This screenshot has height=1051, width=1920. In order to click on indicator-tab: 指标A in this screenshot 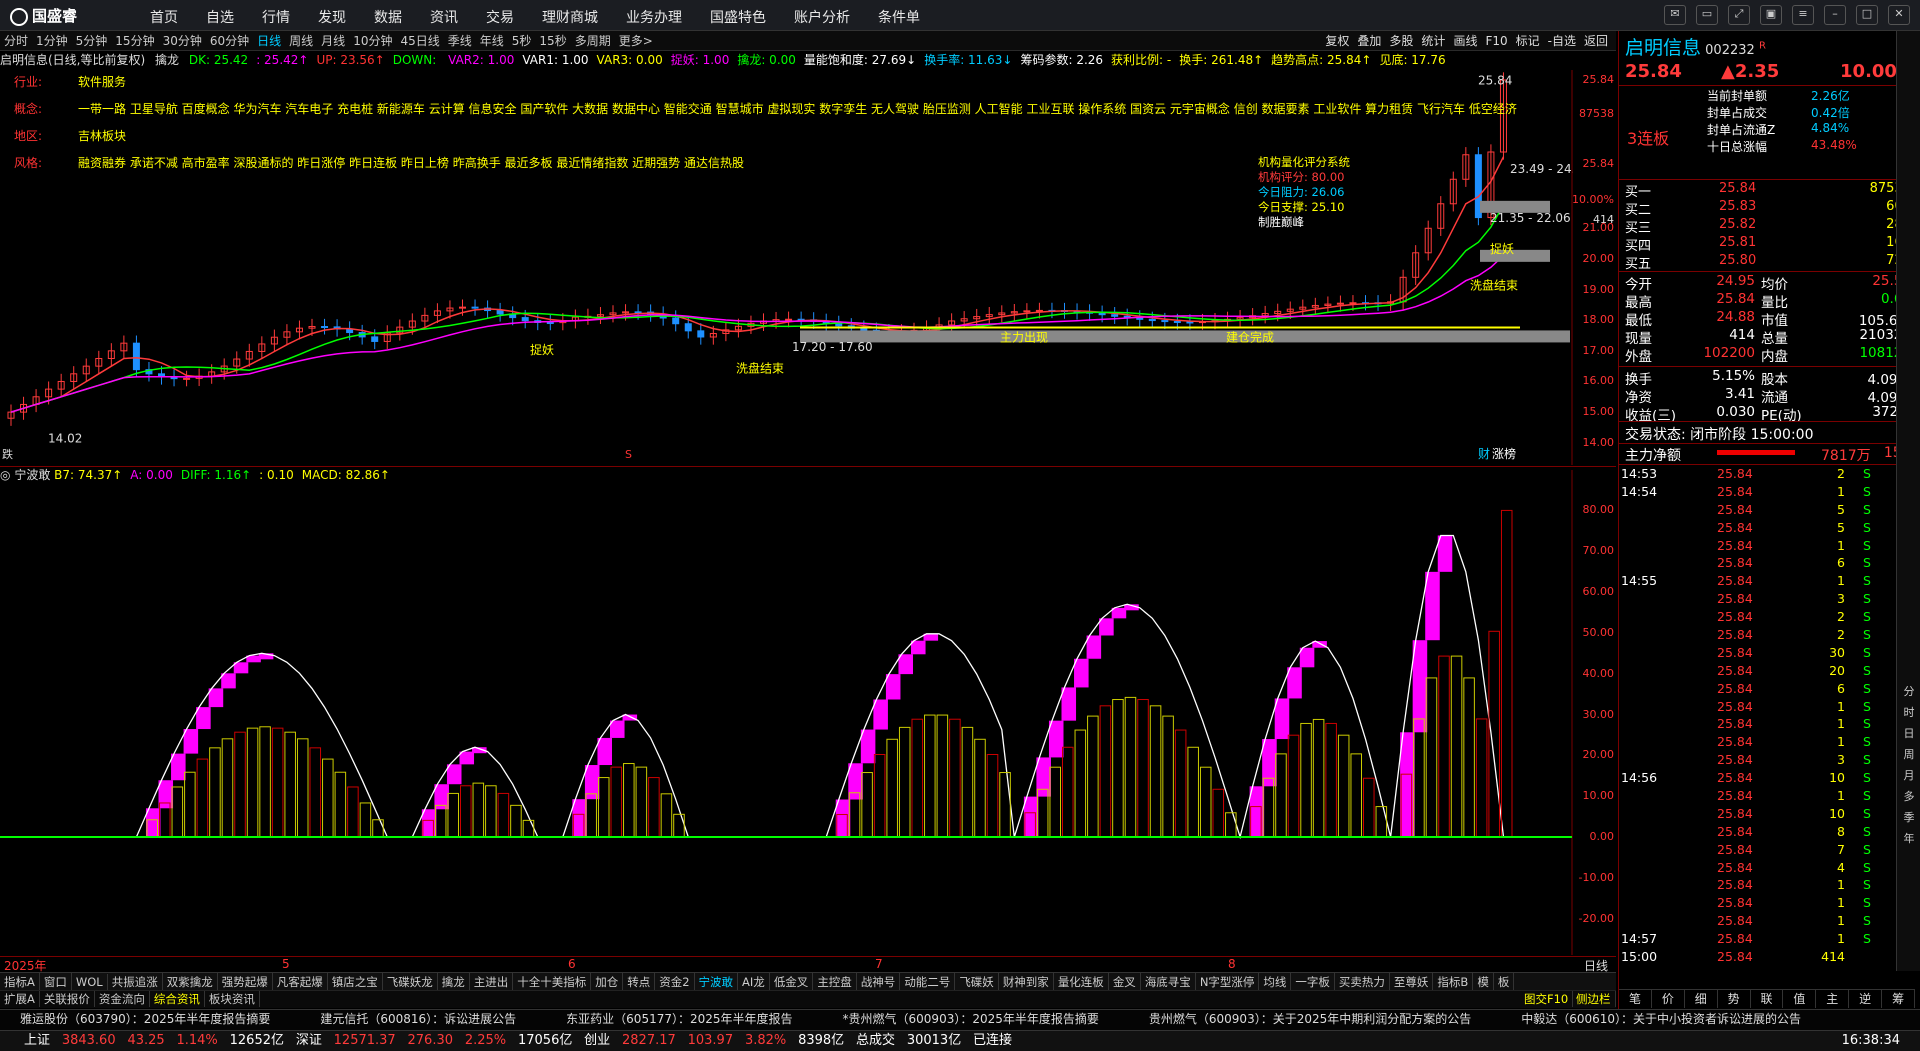, I will do `click(20, 982)`.